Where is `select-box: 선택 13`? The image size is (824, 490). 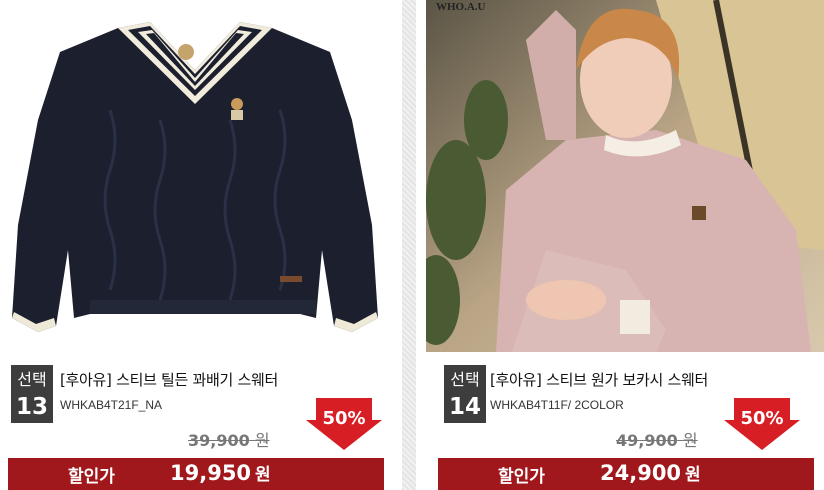
select-box: 선택 13 is located at coordinates (32, 394).